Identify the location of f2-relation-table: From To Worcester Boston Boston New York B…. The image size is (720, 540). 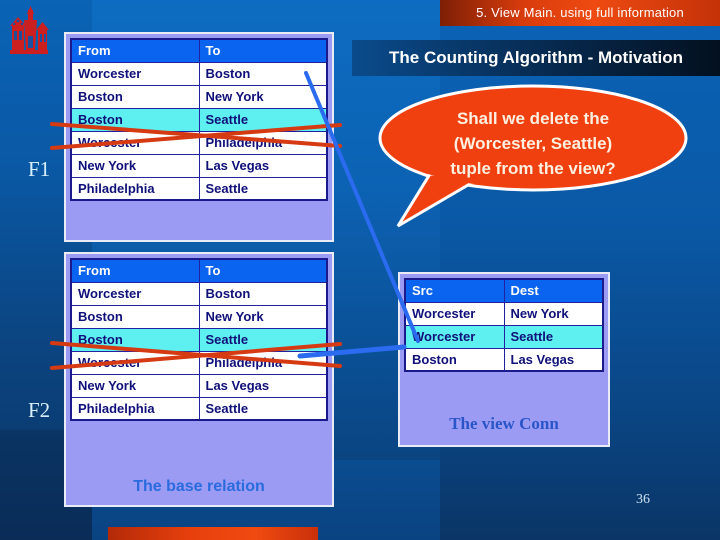
(199, 339).